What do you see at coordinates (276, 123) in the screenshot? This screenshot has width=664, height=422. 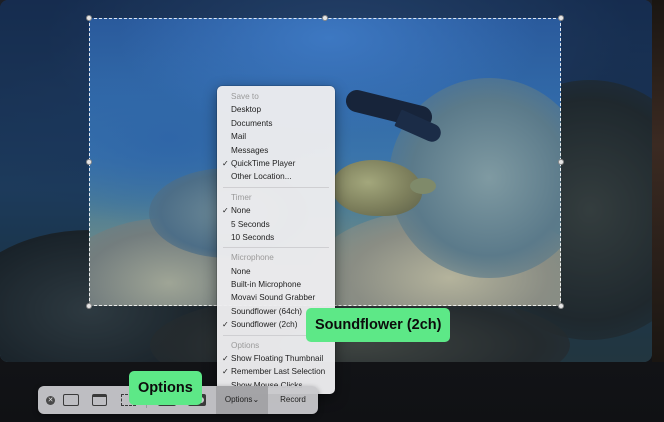 I see `menu-item-documents: Documents` at bounding box center [276, 123].